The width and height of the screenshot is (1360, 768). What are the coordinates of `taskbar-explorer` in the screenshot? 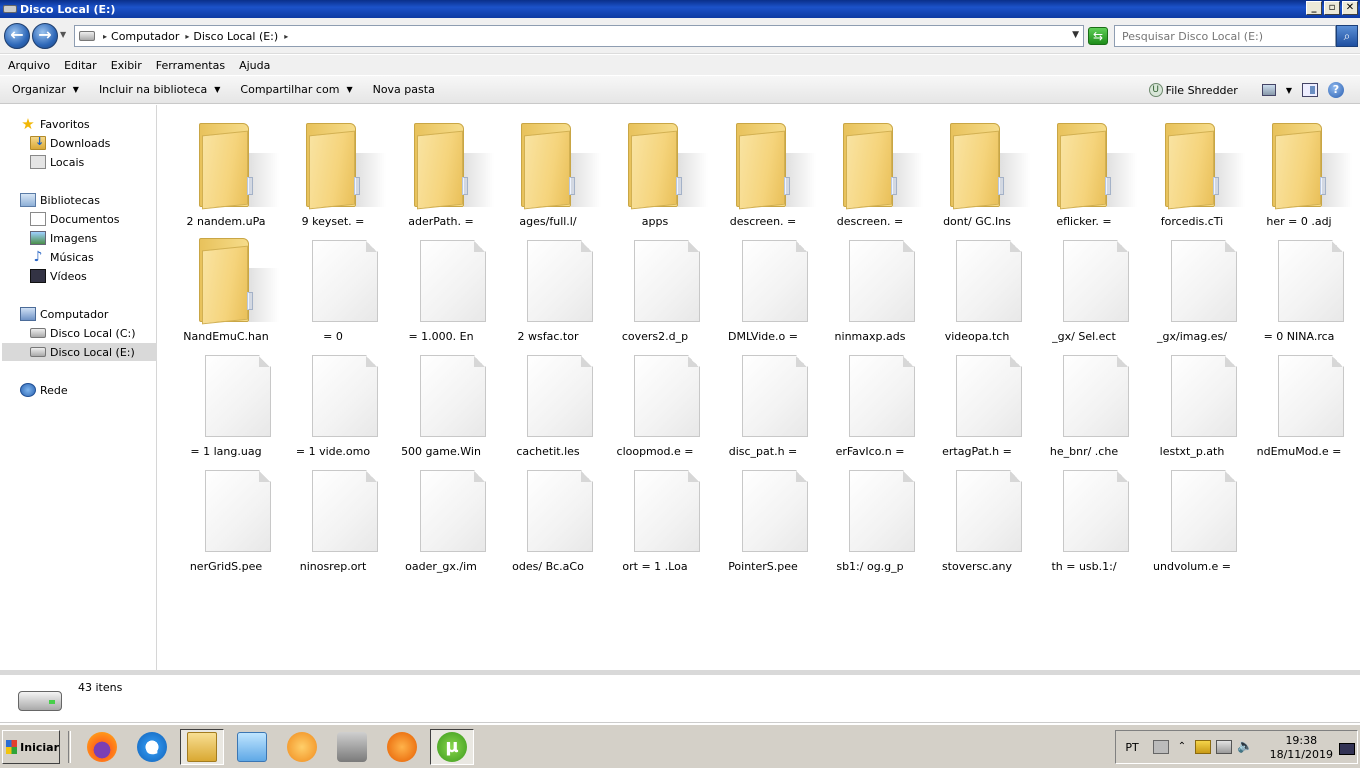 It's located at (202, 747).